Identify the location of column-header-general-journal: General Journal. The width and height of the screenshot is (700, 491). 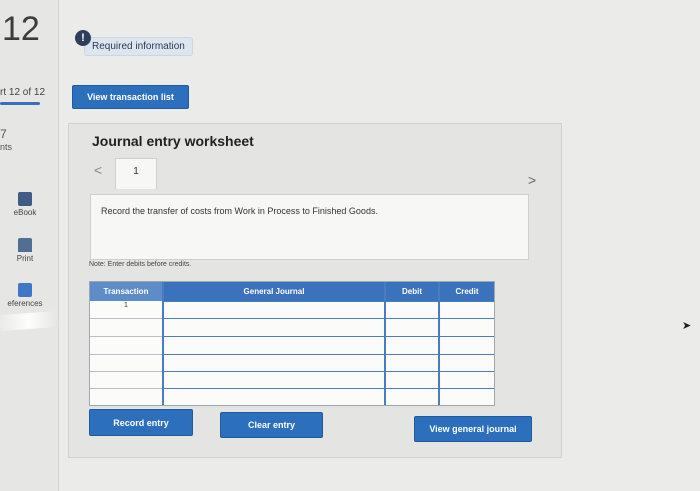
(274, 291).